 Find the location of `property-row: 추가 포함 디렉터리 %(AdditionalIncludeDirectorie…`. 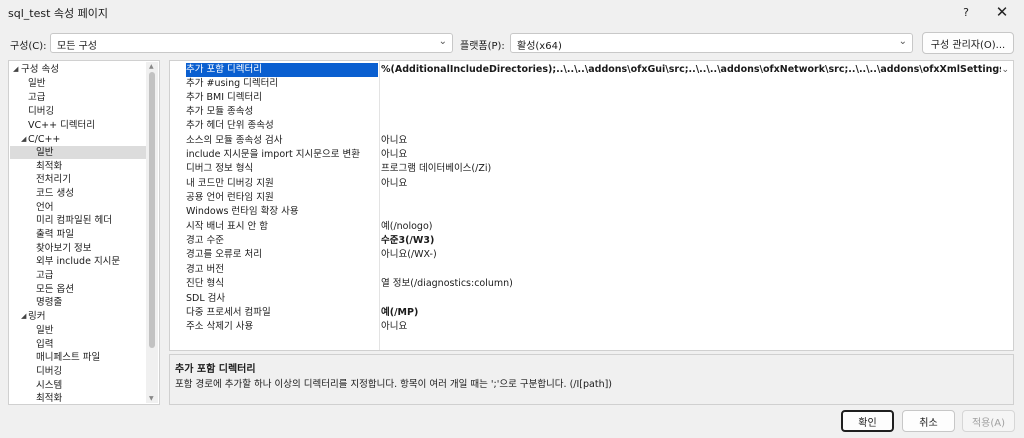

property-row: 추가 포함 디렉터리 %(AdditionalIncludeDirectorie… is located at coordinates (591, 70).